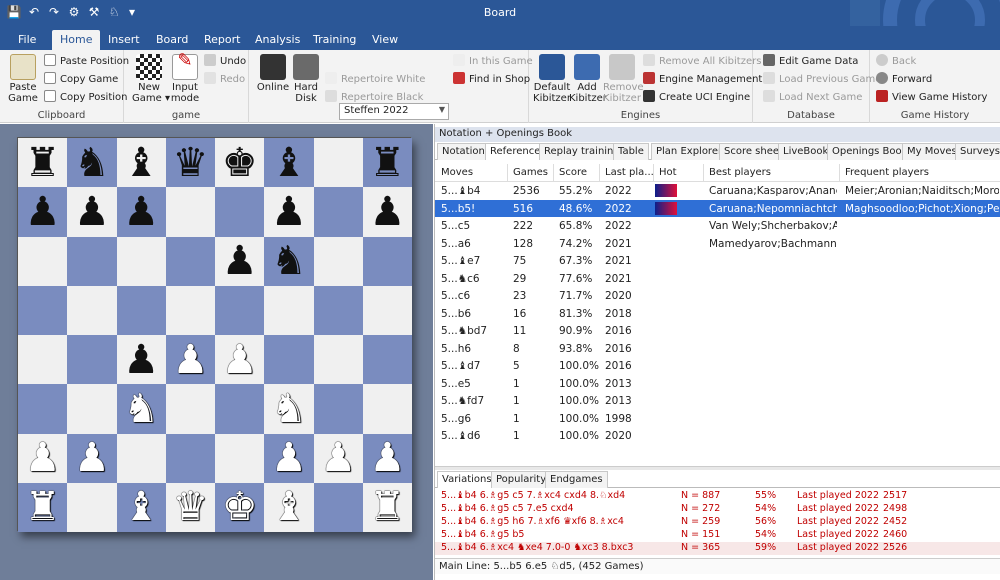 Image resolution: width=1000 pixels, height=580 pixels. Describe the element at coordinates (870, 151) in the screenshot. I see `tab-openings-book: Openings Book` at that location.